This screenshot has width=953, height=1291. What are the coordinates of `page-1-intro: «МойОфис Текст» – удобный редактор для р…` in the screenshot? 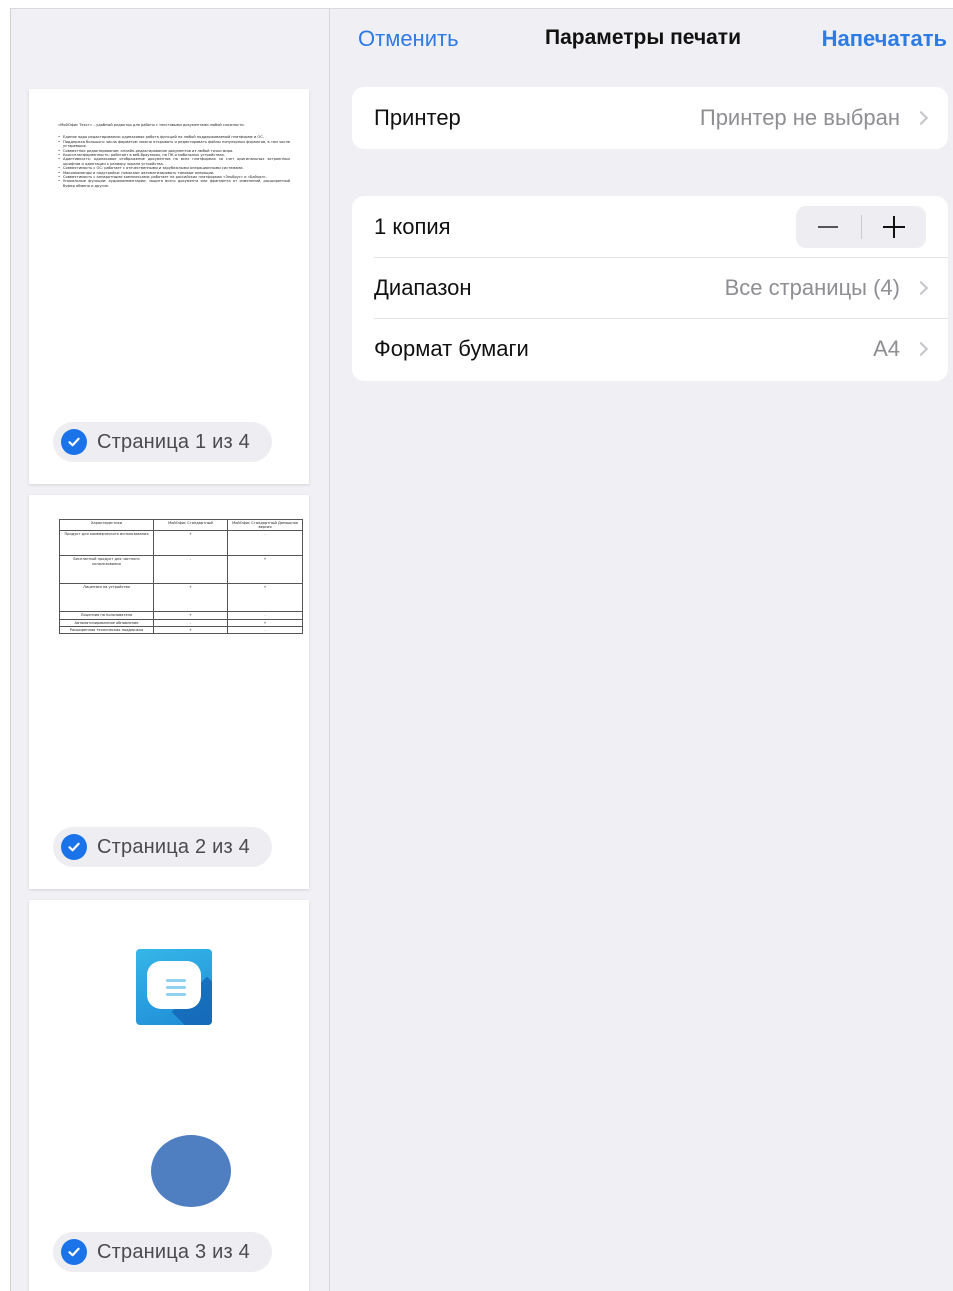 It's located at (151, 125).